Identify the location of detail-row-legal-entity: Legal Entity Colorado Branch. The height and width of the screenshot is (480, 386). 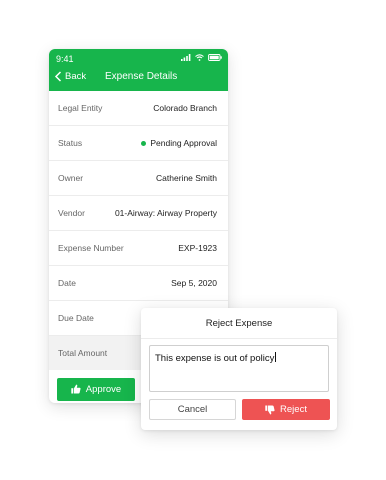
(138, 108).